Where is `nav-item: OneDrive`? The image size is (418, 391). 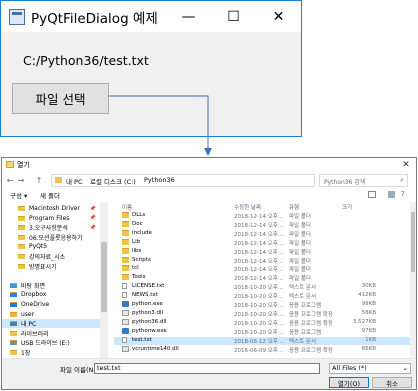 nav-item: OneDrive is located at coordinates (51, 304).